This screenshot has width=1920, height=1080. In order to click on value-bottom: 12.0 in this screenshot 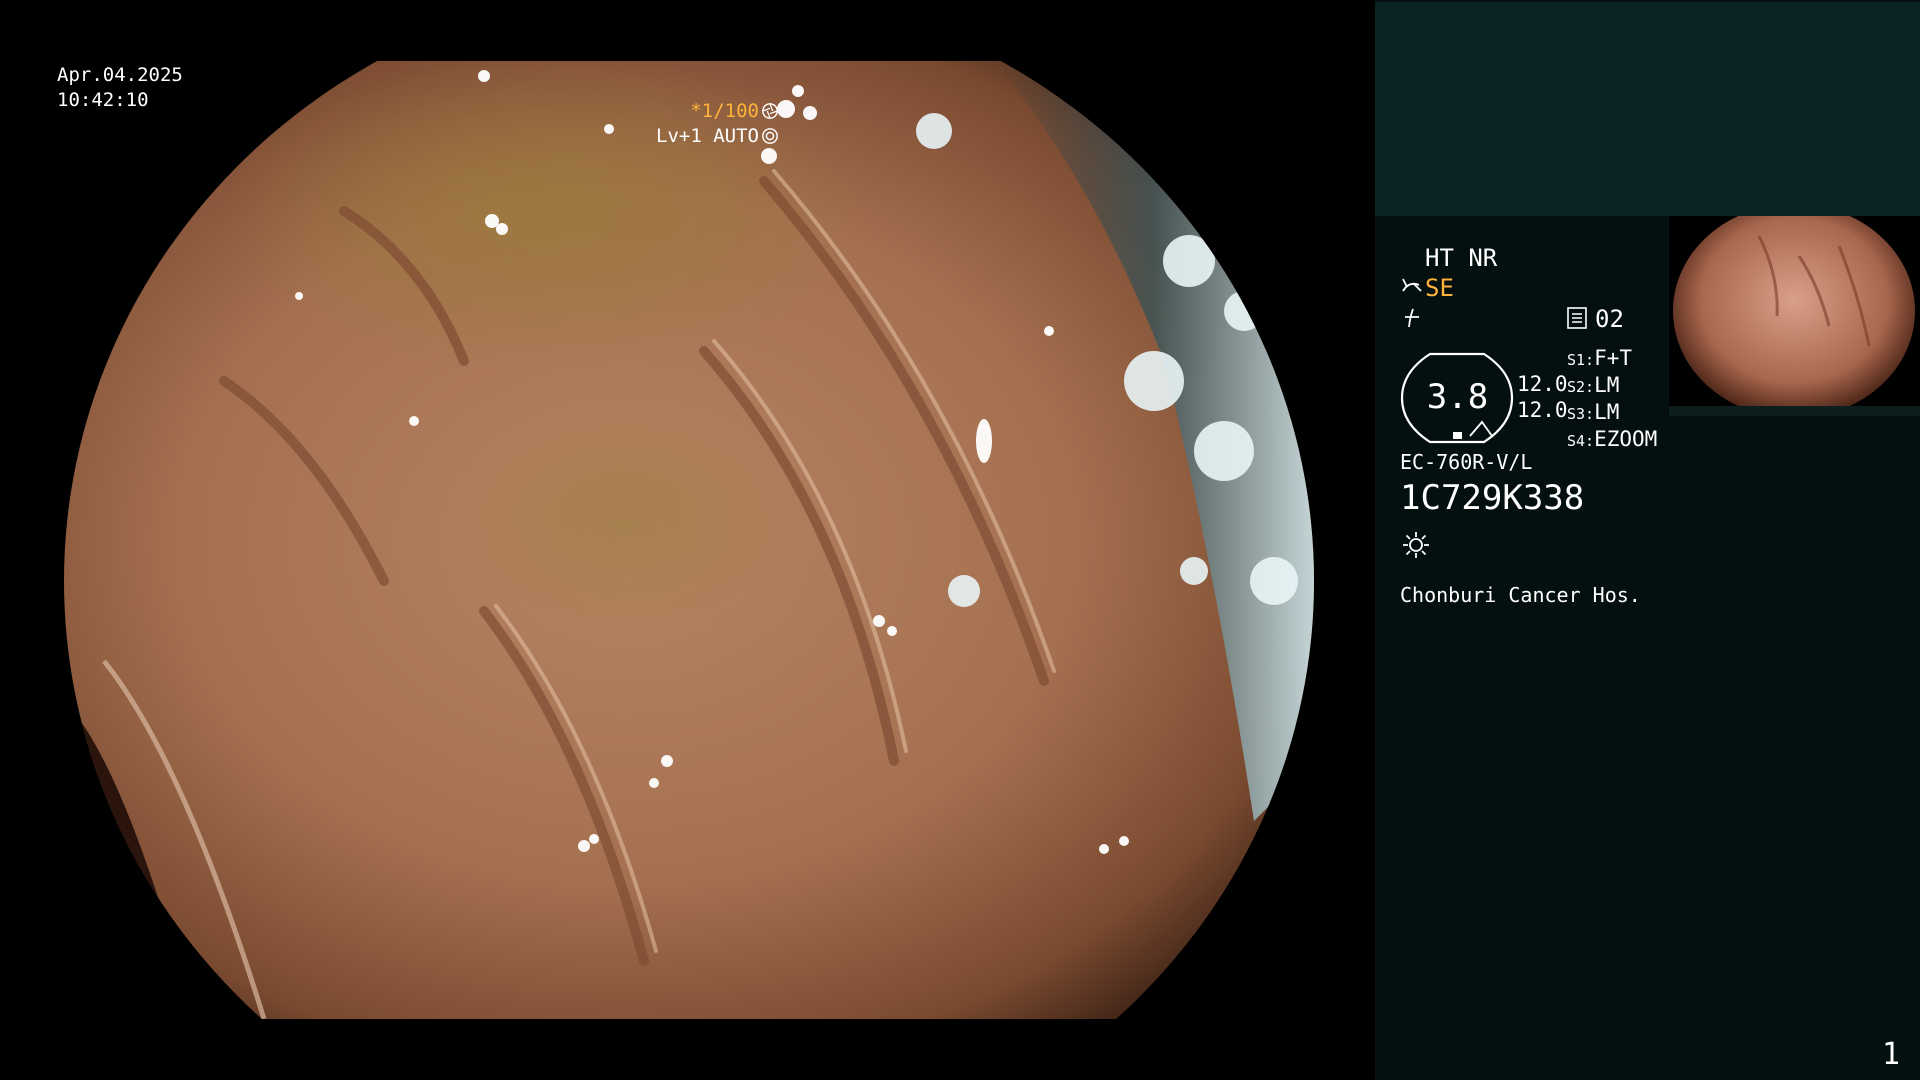, I will do `click(1542, 410)`.